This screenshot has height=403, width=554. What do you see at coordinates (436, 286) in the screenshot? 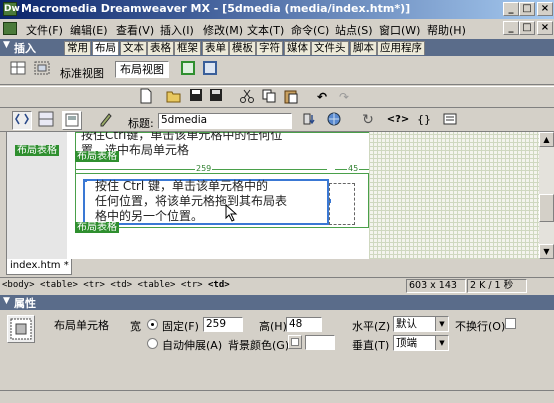
I see `window-size-readout: 603 x 143` at bounding box center [436, 286].